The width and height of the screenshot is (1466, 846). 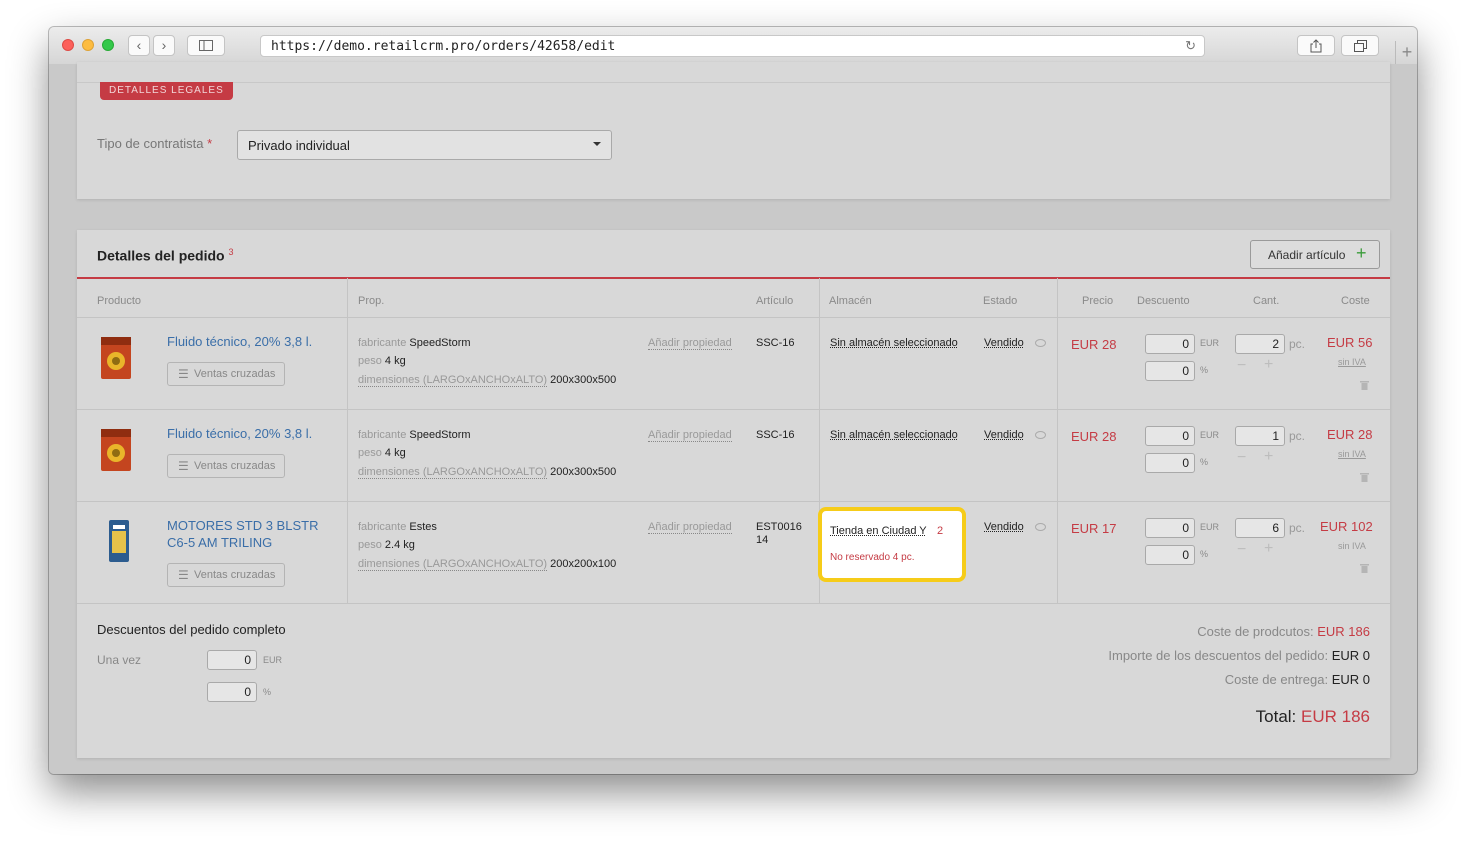 What do you see at coordinates (1260, 528) in the screenshot?
I see `qty-input: 6` at bounding box center [1260, 528].